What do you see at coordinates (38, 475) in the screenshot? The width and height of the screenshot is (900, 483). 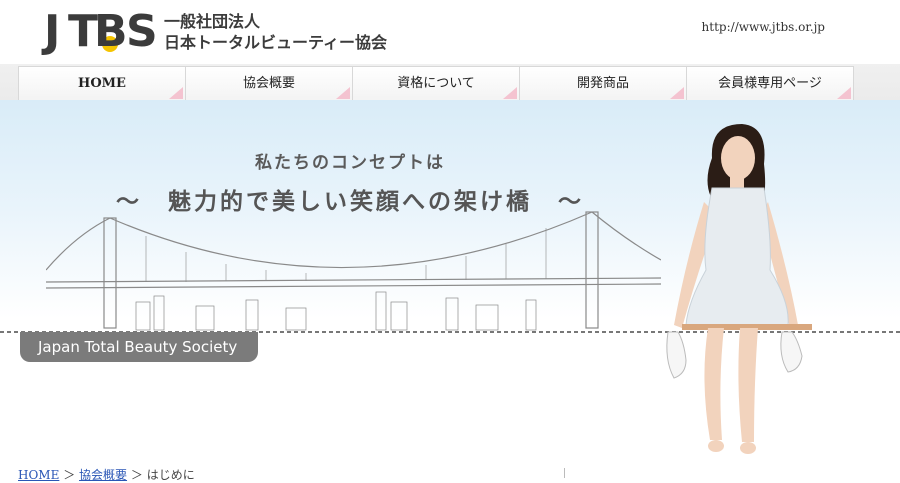 I see `breadcrumb-home-link: HOME` at bounding box center [38, 475].